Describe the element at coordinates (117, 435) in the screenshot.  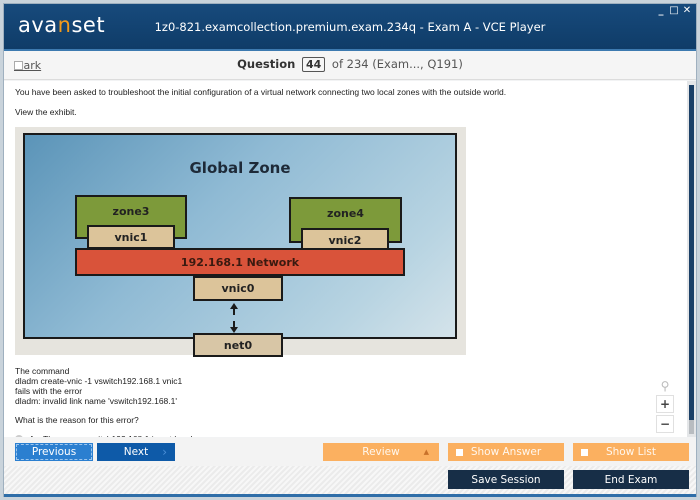
I see `option-text: The name vswitch192.168.1 is not legal` at that location.